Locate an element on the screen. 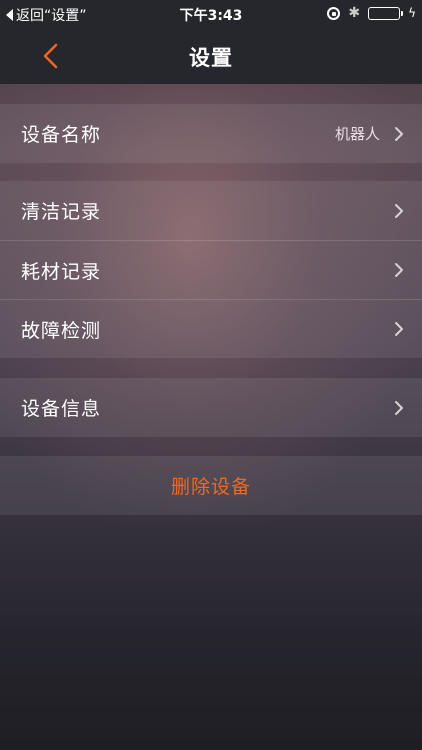  status-indicators: ✱ ϟ is located at coordinates (371, 13).